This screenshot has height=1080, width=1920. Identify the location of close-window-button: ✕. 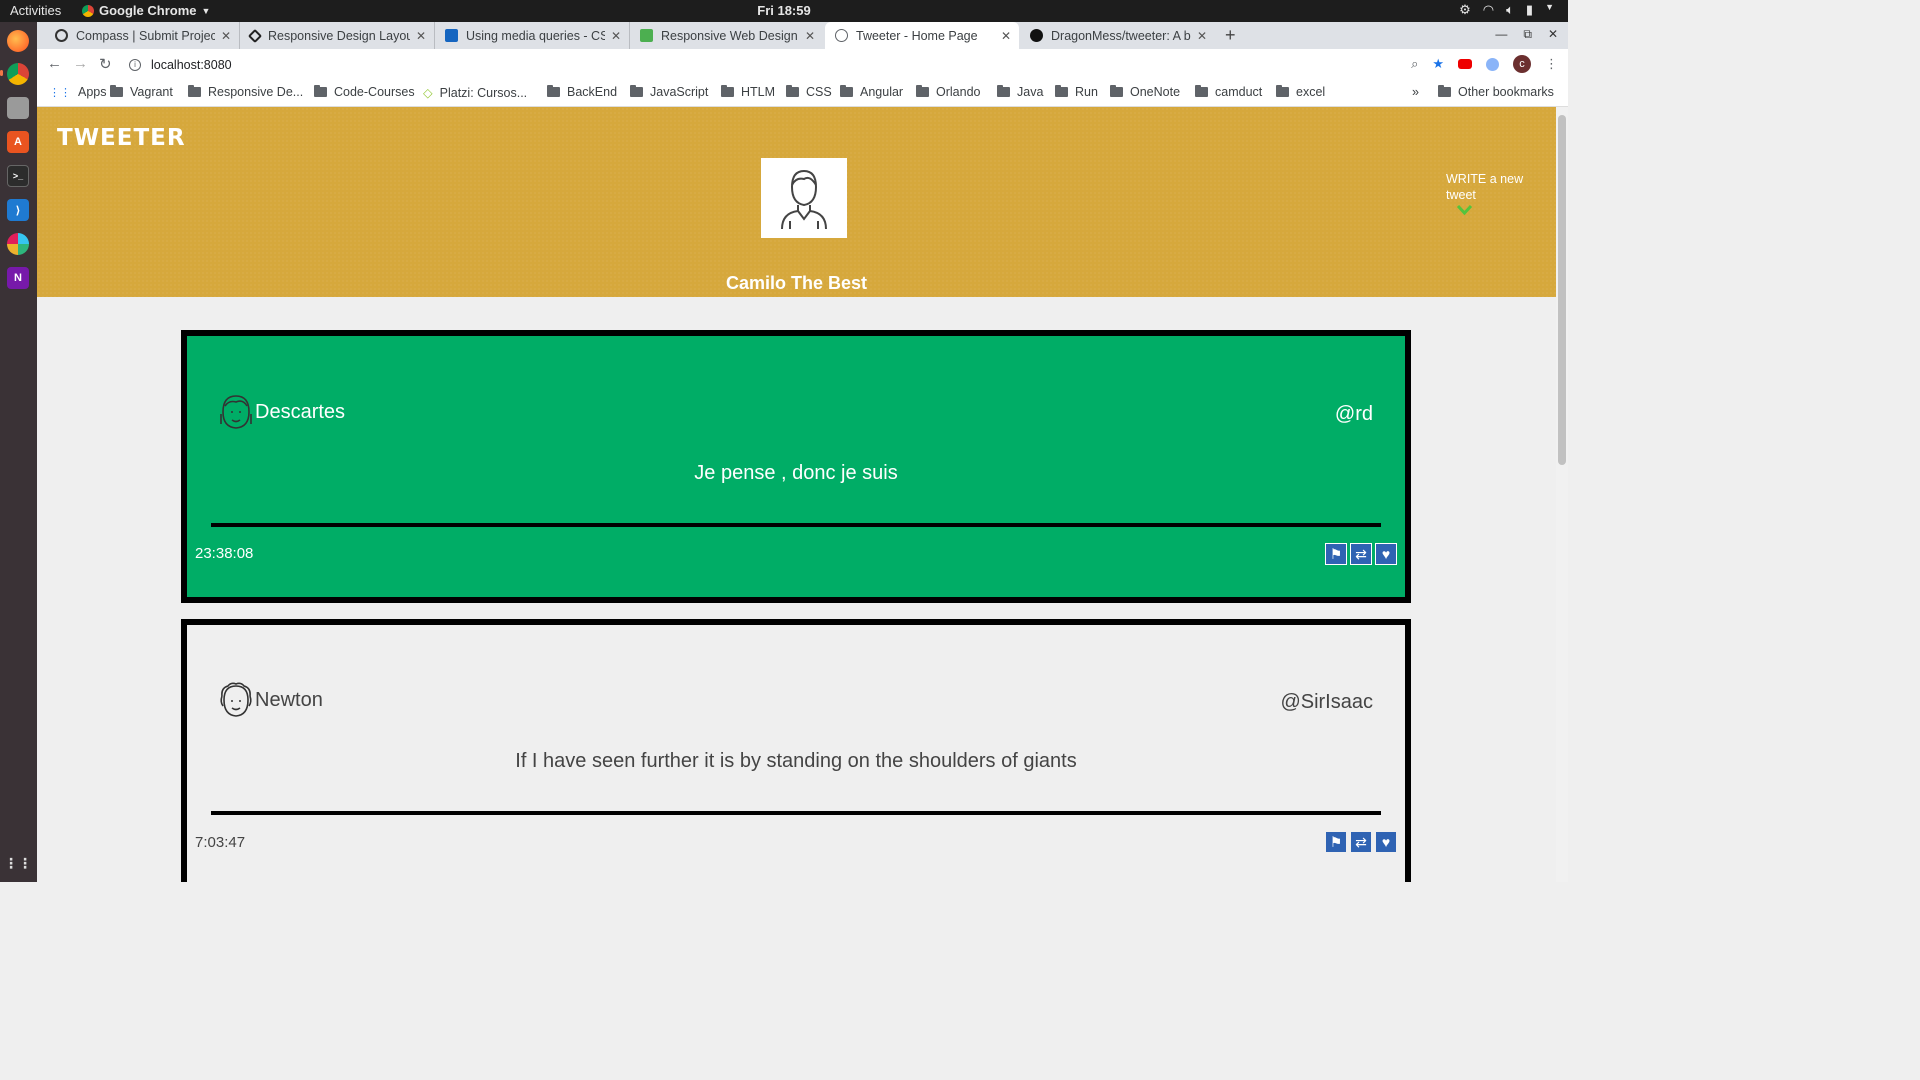
(1553, 34).